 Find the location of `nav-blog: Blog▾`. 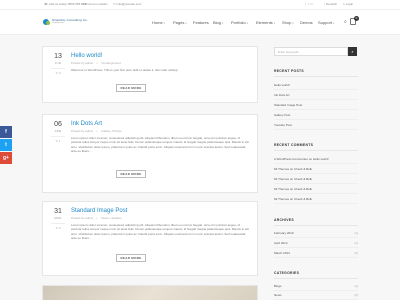

nav-blog: Blog▾ is located at coordinates (218, 22).